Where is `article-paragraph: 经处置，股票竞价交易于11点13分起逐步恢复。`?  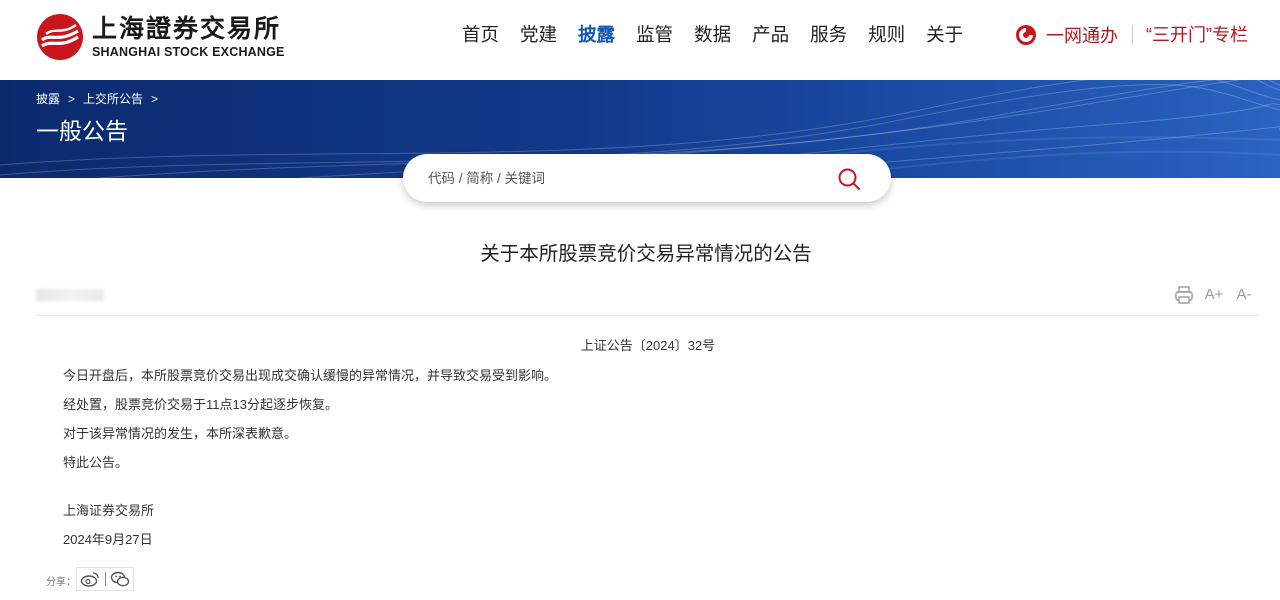
article-paragraph: 经处置，股票竞价交易于11点13分起逐步恢复。 is located at coordinates (200, 404).